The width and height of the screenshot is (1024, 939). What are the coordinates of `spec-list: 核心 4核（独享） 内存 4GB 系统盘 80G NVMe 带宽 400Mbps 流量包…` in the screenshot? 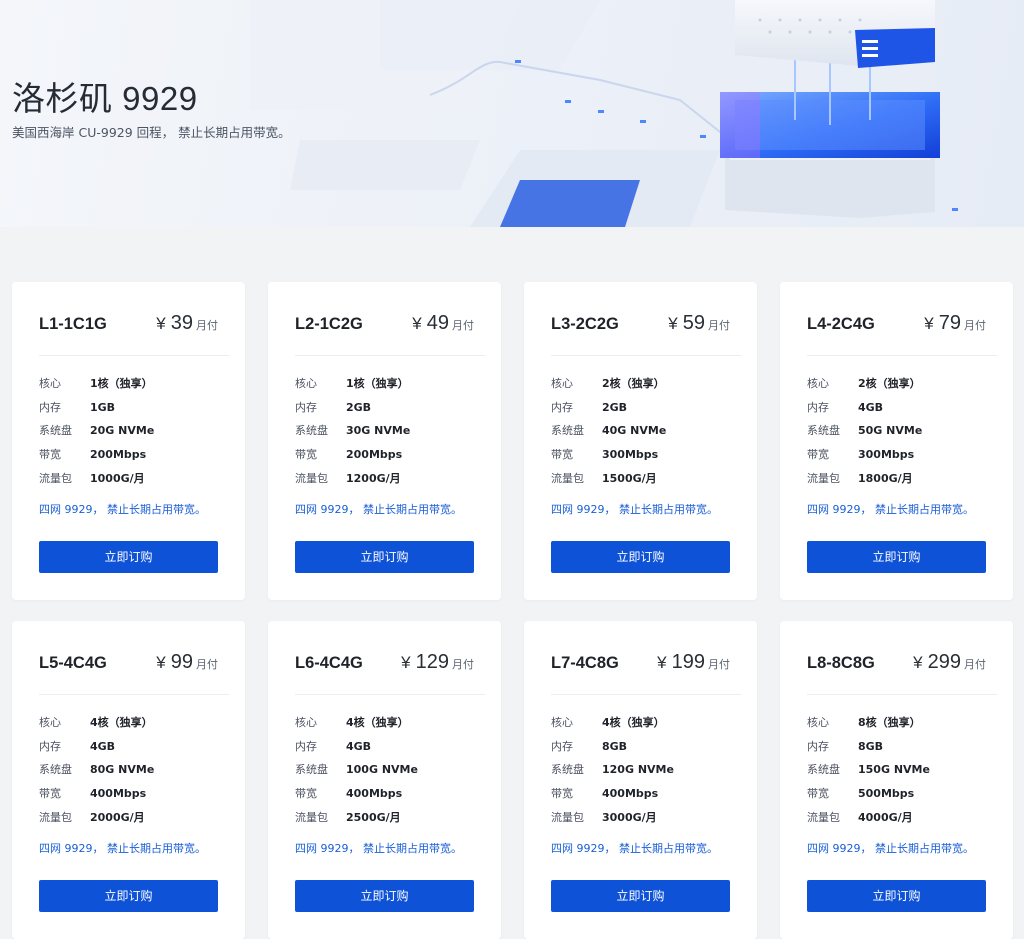 It's located at (134, 774).